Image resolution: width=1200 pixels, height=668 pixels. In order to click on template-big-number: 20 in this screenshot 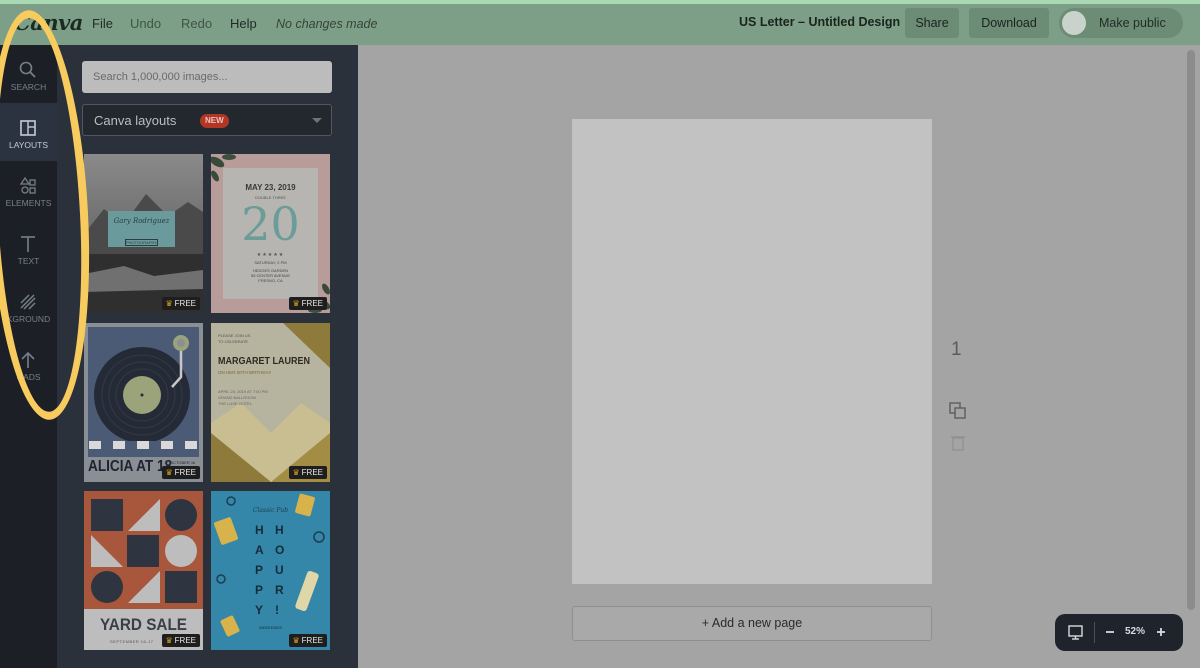, I will do `click(270, 224)`.